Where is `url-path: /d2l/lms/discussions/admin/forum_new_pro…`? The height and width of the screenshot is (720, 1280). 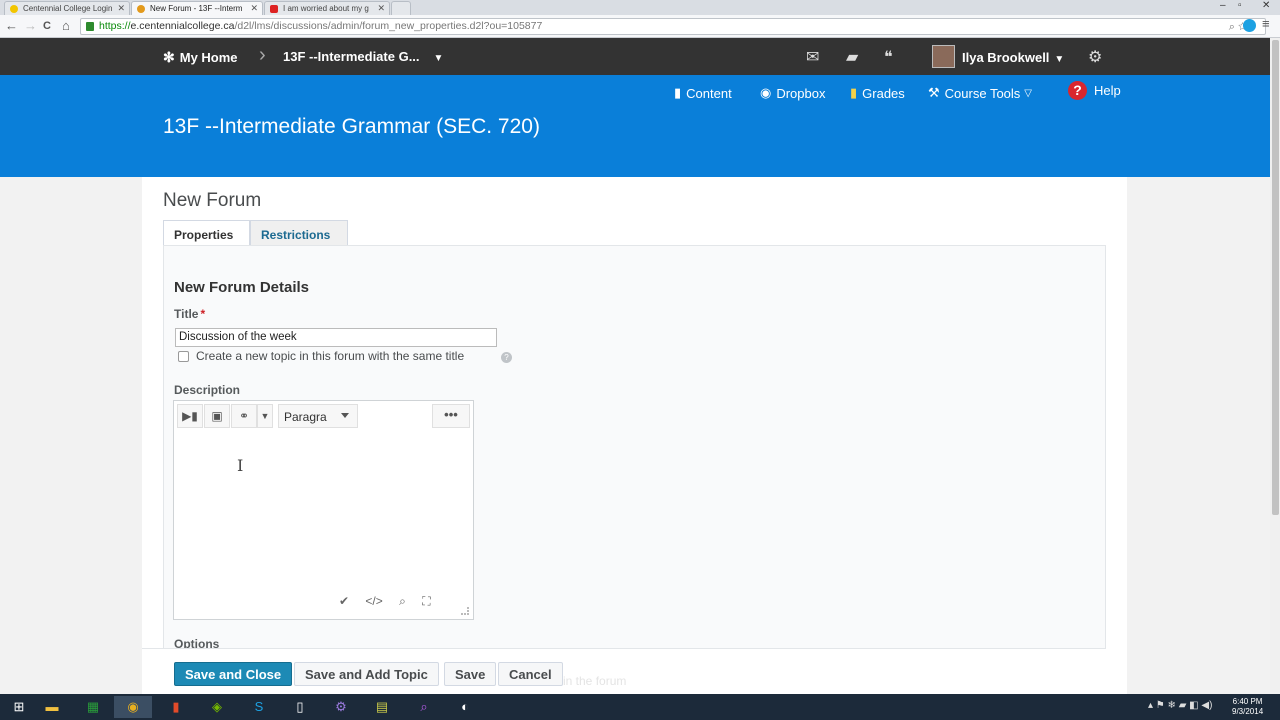 url-path: /d2l/lms/discussions/admin/forum_new_pro… is located at coordinates (388, 26).